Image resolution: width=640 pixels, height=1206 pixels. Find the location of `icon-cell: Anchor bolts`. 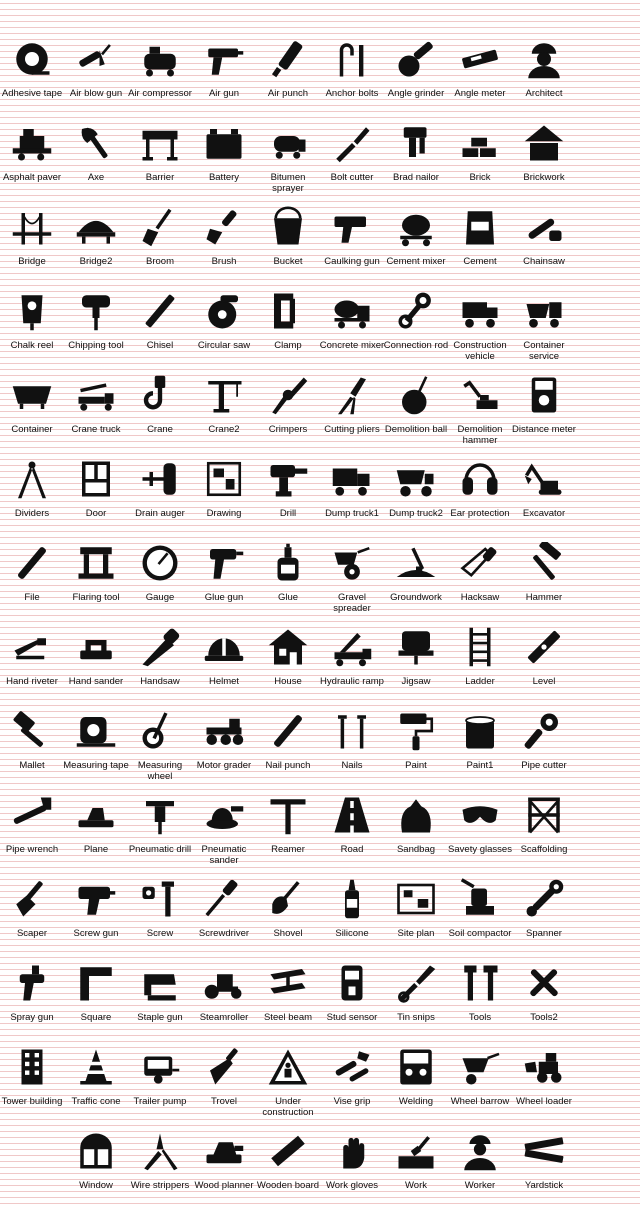

icon-cell: Anchor bolts is located at coordinates (352, 56).